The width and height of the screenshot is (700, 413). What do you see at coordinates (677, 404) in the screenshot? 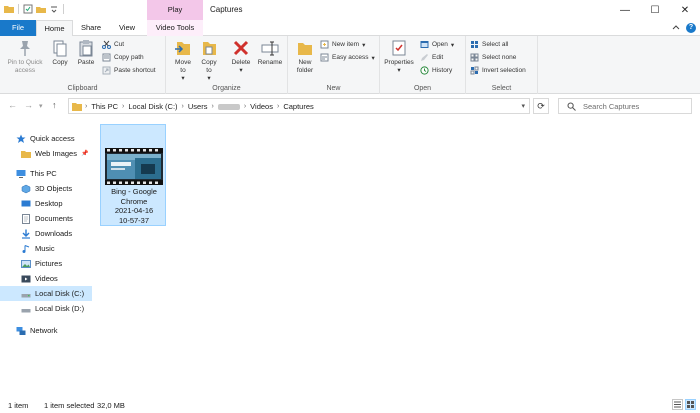
I see `details-view-button` at bounding box center [677, 404].